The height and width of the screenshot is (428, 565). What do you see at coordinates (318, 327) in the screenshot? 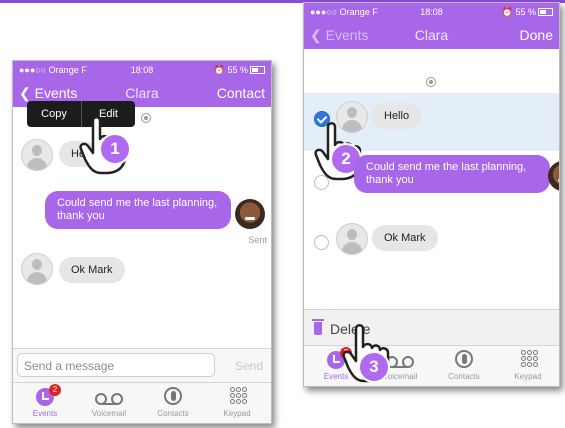
I see `trash-icon` at bounding box center [318, 327].